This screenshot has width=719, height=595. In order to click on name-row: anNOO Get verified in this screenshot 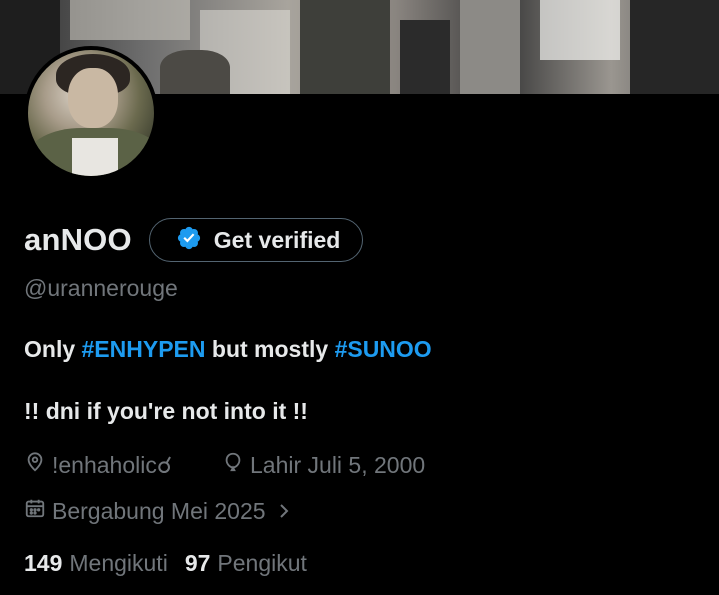, I will do `click(194, 240)`.